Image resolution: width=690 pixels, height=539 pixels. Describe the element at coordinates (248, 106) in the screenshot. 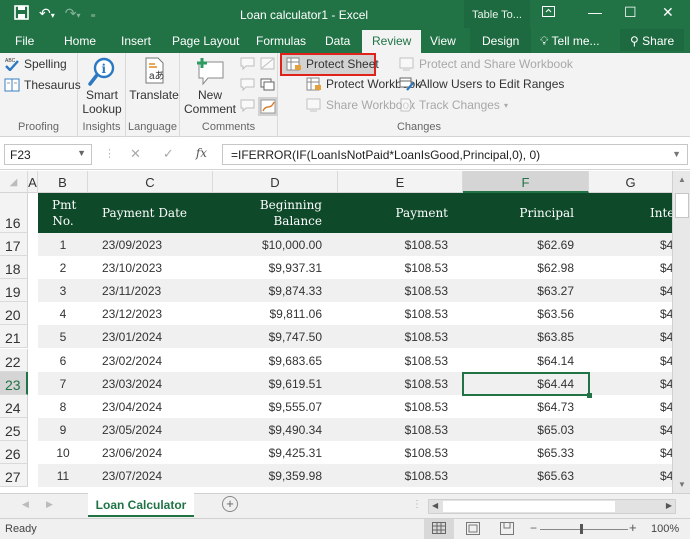

I see `next-comment-icon` at that location.